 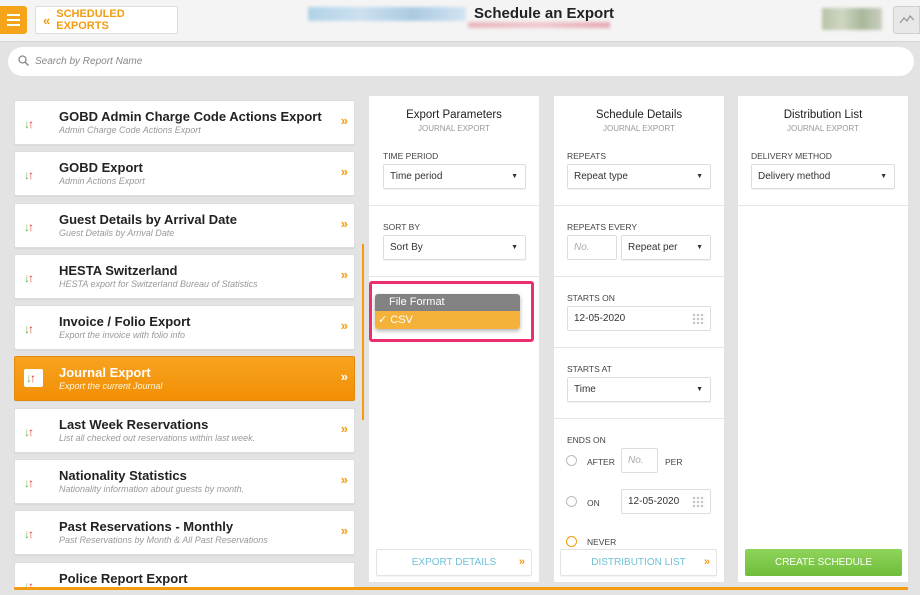 What do you see at coordinates (571, 460) in the screenshot?
I see `ends-after-radio` at bounding box center [571, 460].